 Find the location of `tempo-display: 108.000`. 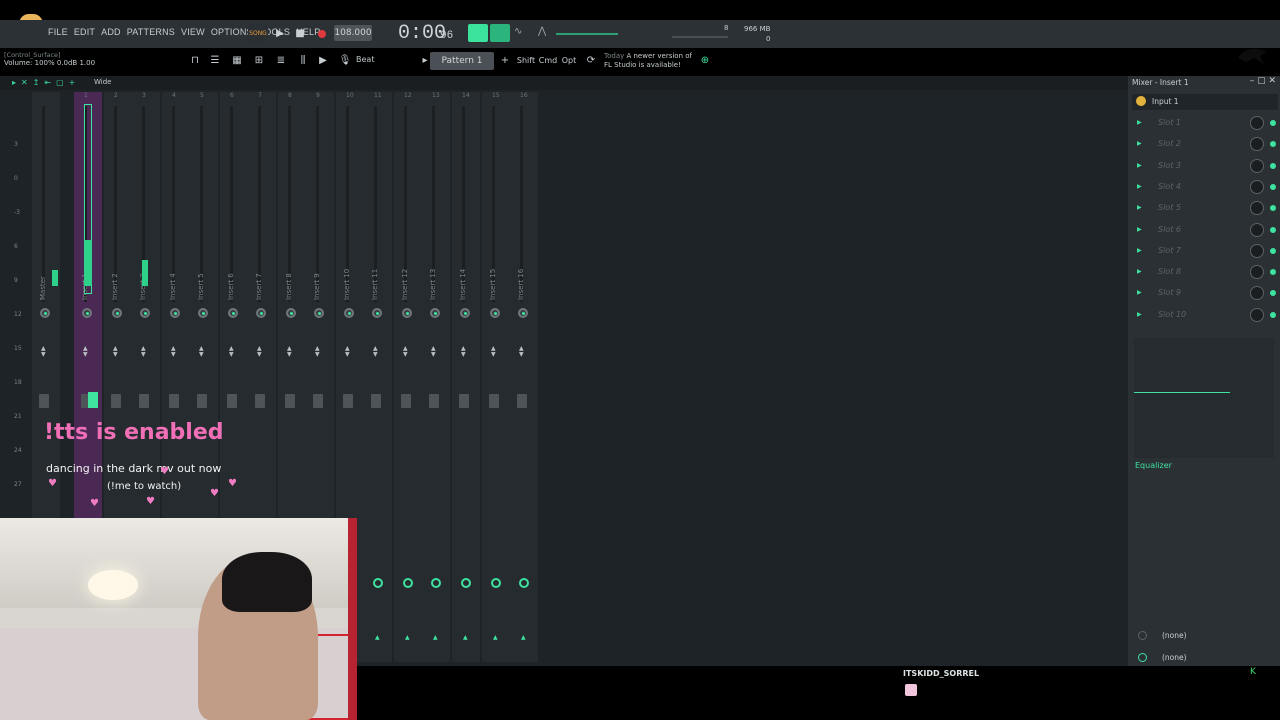

tempo-display: 108.000 is located at coordinates (353, 33).